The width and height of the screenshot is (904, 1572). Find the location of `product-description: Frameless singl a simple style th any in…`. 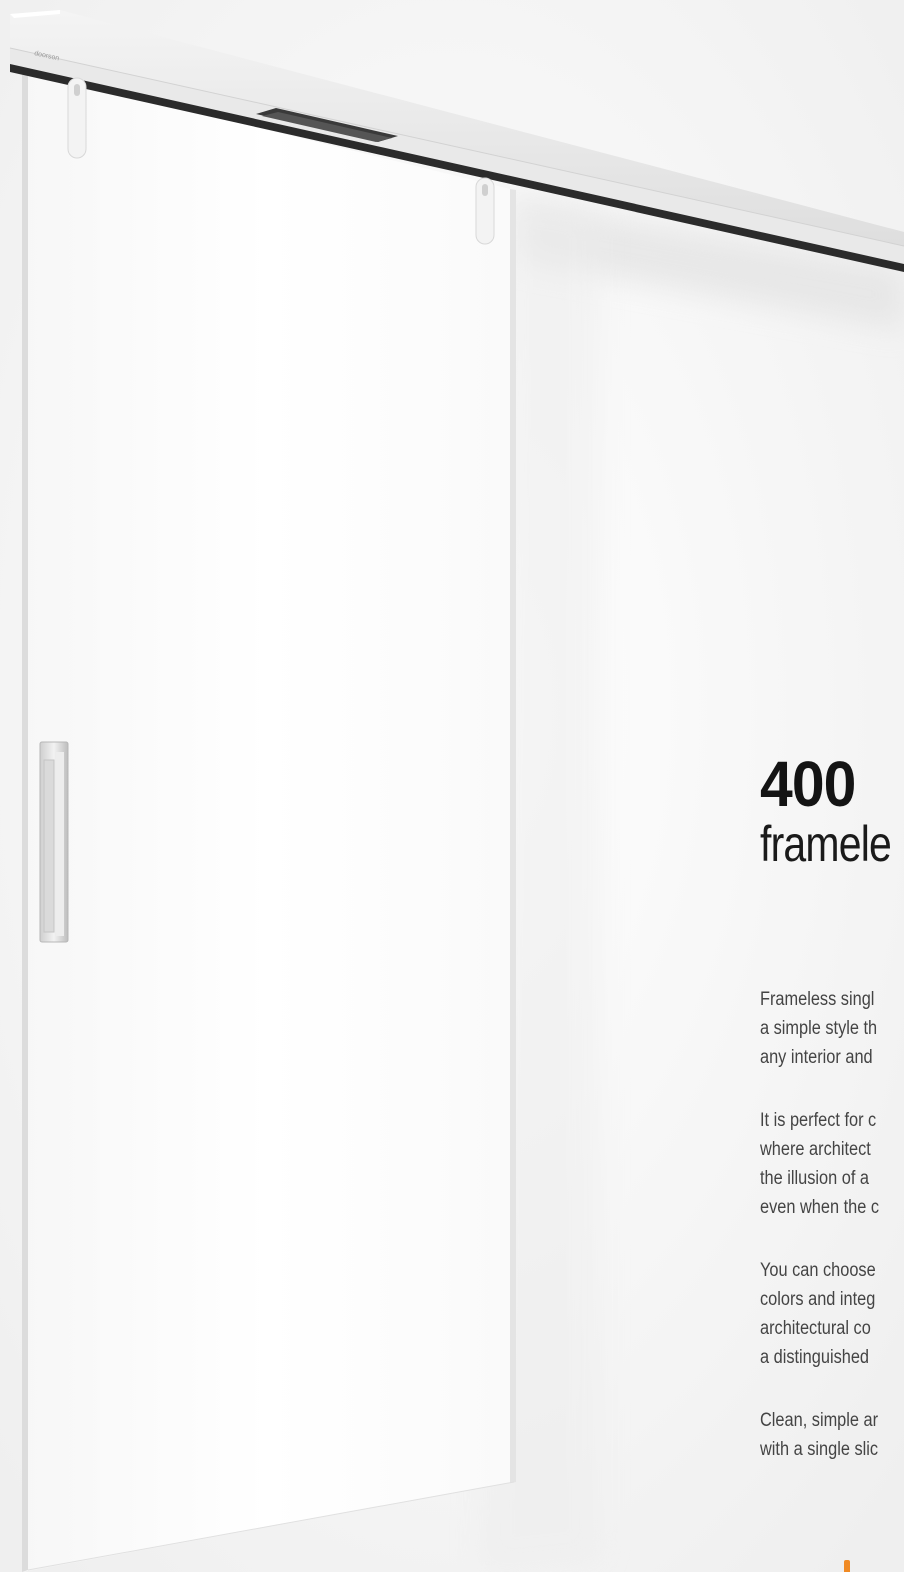

product-description: Frameless singl a simple style th any in… is located at coordinates (832, 1241).